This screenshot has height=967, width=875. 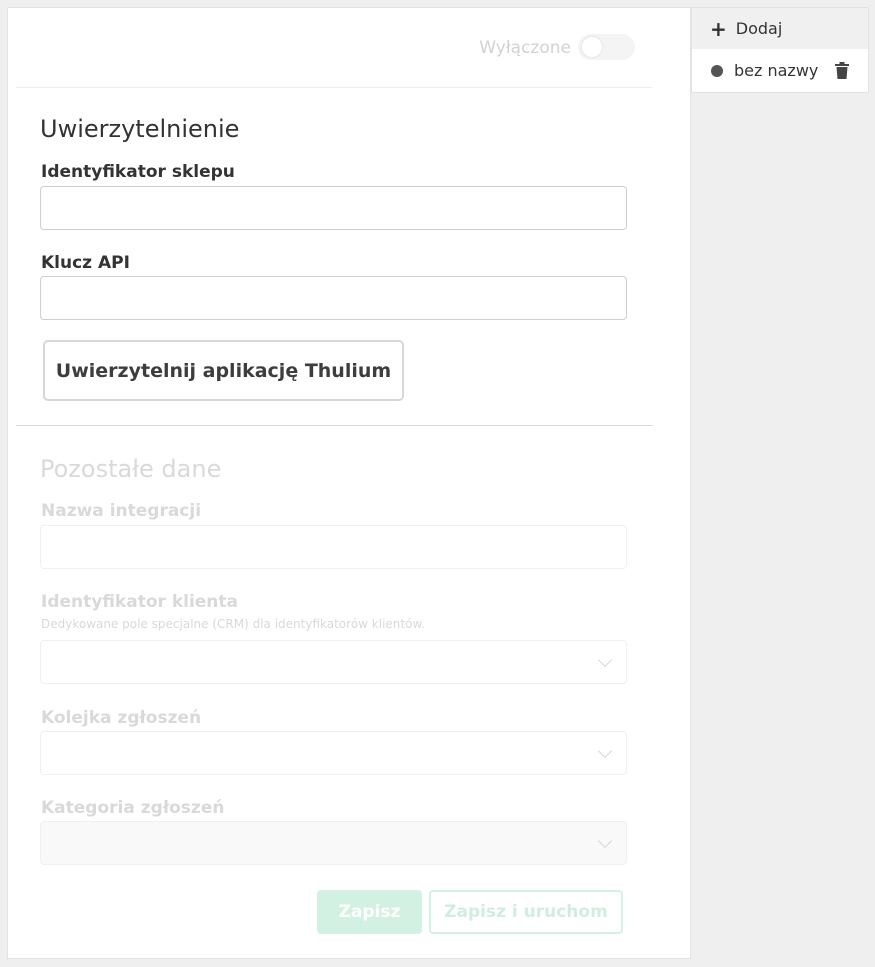 What do you see at coordinates (842, 70) in the screenshot?
I see `trash-icon` at bounding box center [842, 70].